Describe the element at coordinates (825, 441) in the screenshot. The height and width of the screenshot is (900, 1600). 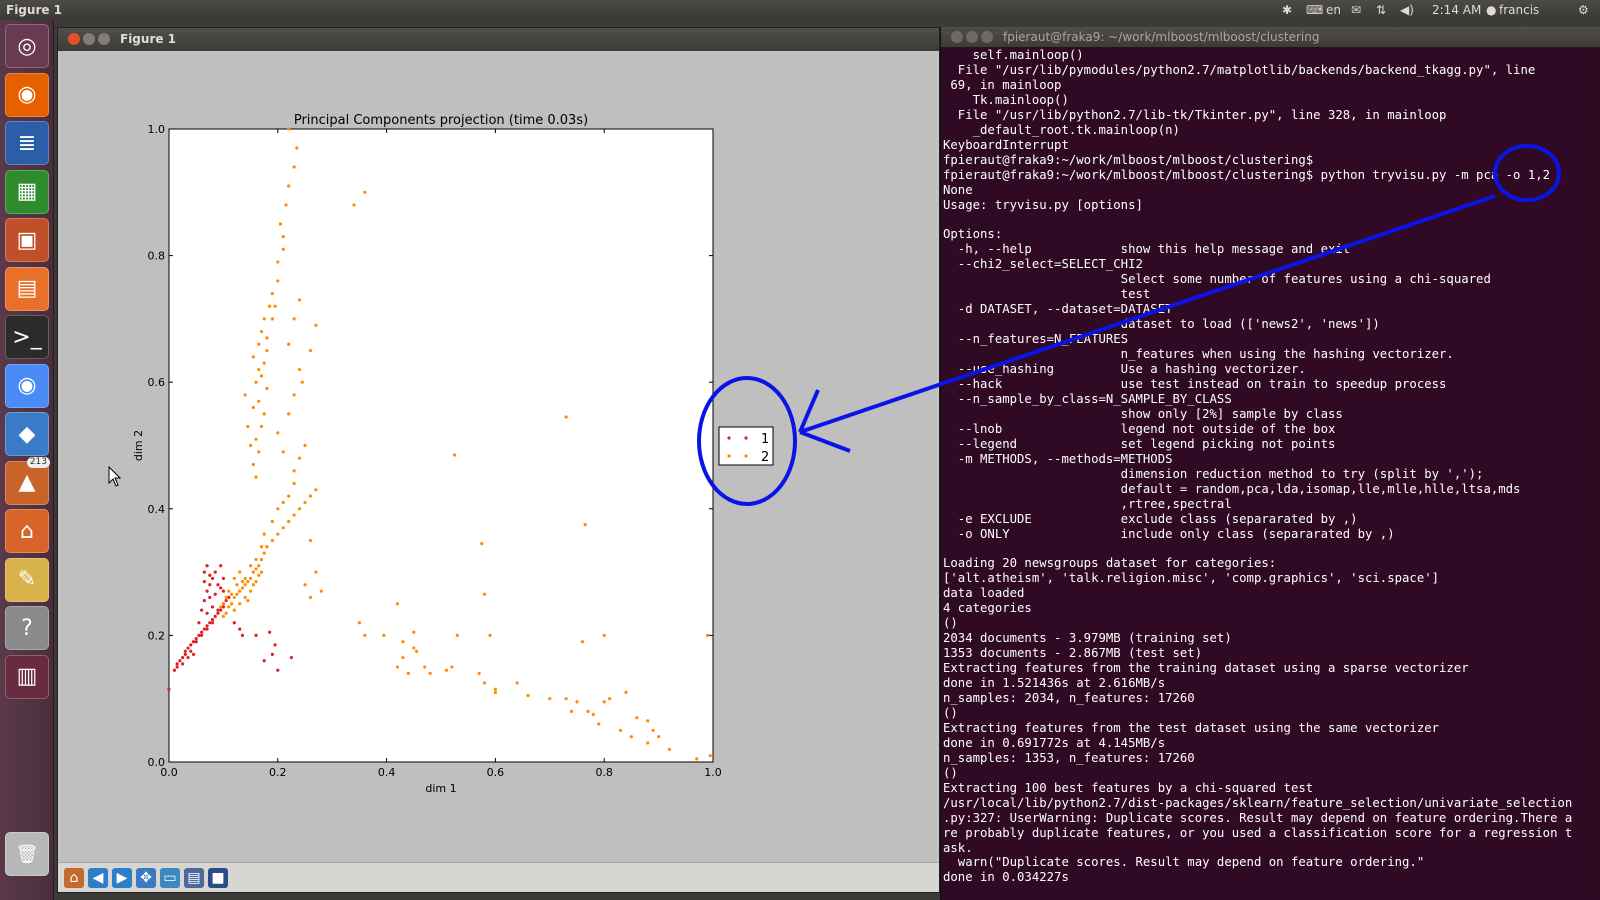
I see `annotation-arrow-head-lower` at that location.